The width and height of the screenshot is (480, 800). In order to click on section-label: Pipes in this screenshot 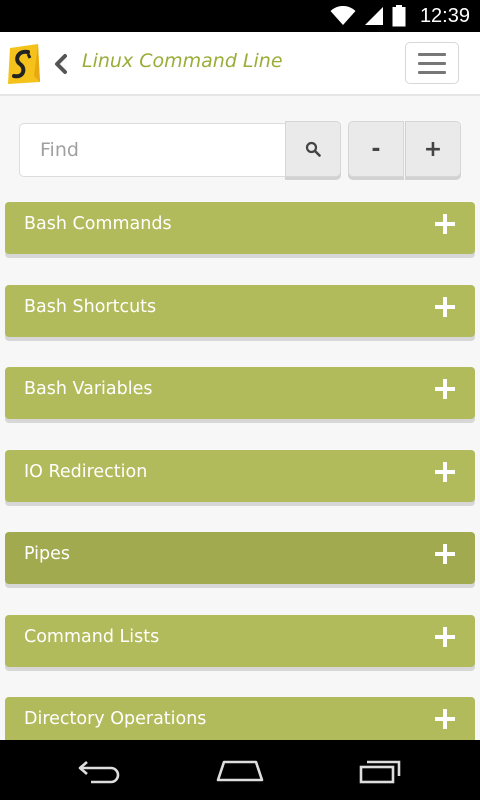, I will do `click(47, 554)`.